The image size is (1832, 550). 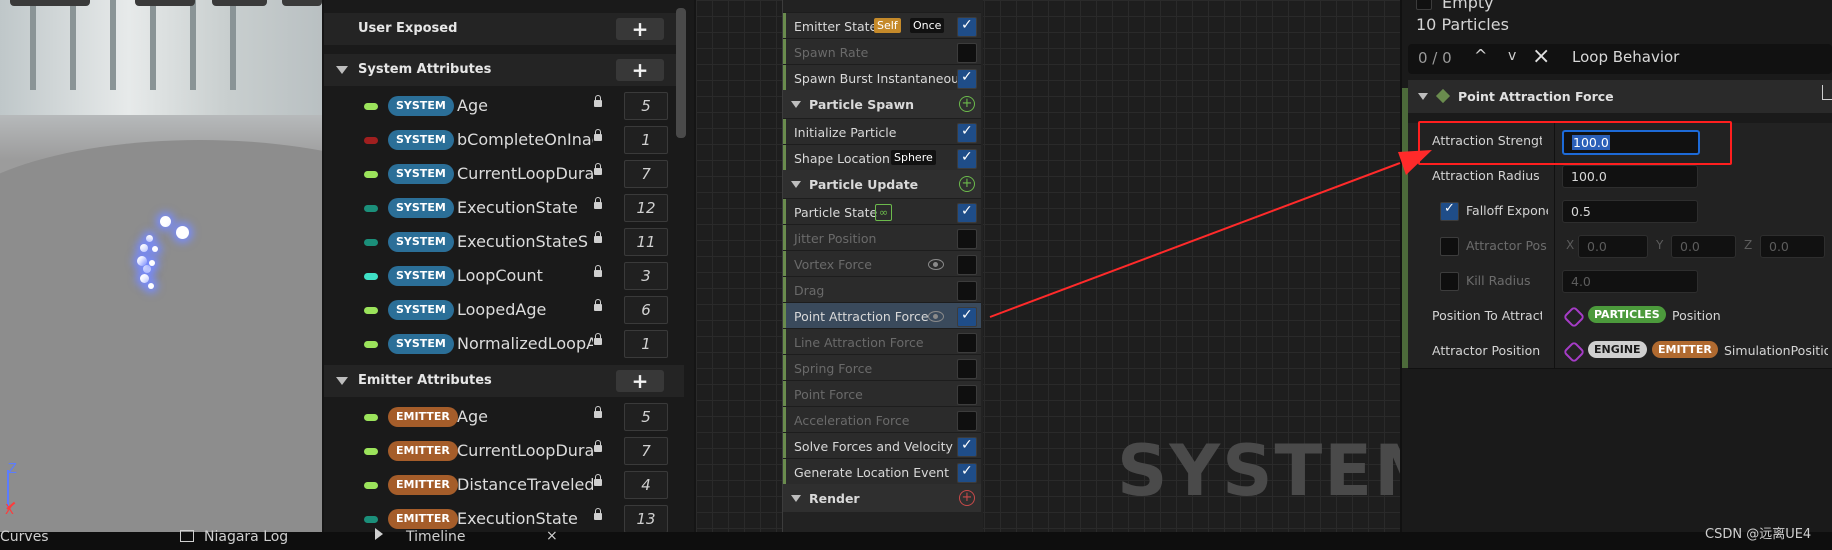 What do you see at coordinates (436, 537) in the screenshot?
I see `tab-timeline: Timeline` at bounding box center [436, 537].